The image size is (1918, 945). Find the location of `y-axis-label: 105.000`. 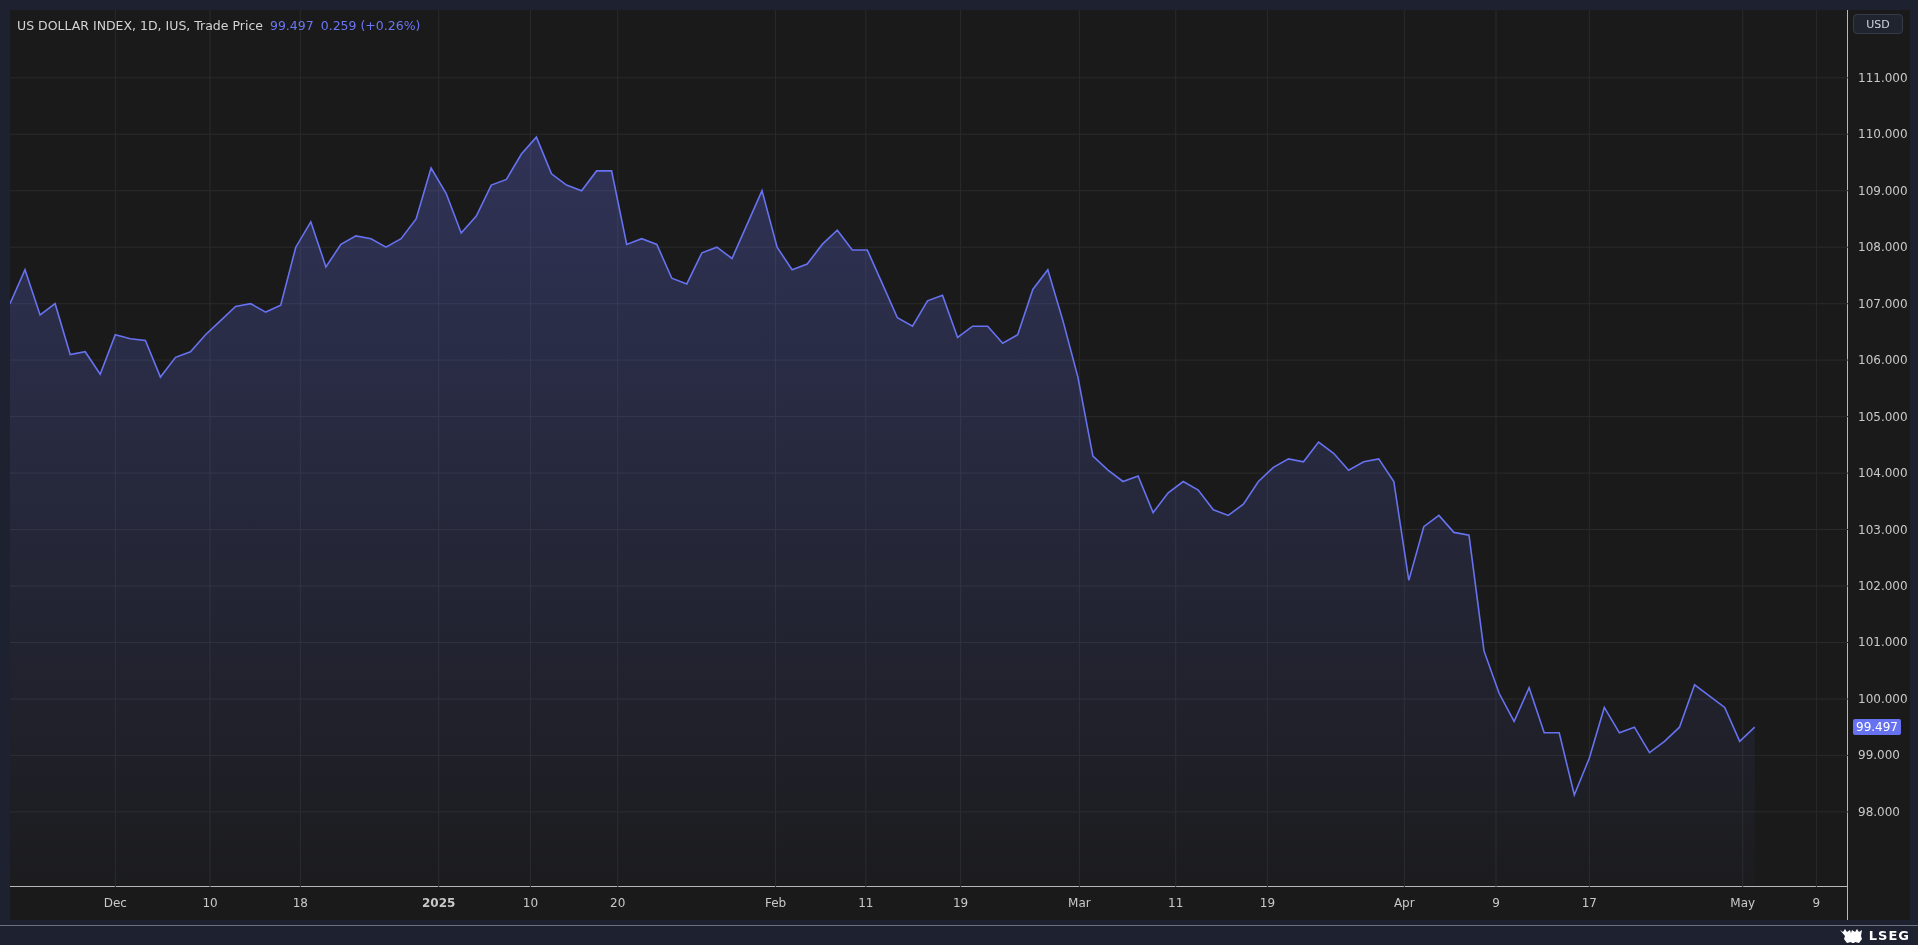

y-axis-label: 105.000 is located at coordinates (1883, 416).